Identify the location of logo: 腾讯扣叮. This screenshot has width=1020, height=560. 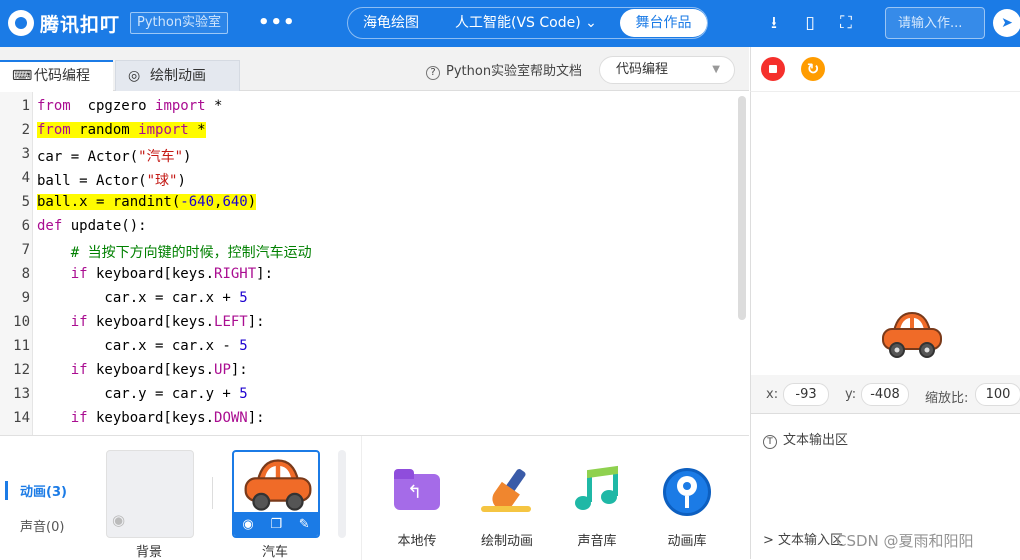
(64, 23).